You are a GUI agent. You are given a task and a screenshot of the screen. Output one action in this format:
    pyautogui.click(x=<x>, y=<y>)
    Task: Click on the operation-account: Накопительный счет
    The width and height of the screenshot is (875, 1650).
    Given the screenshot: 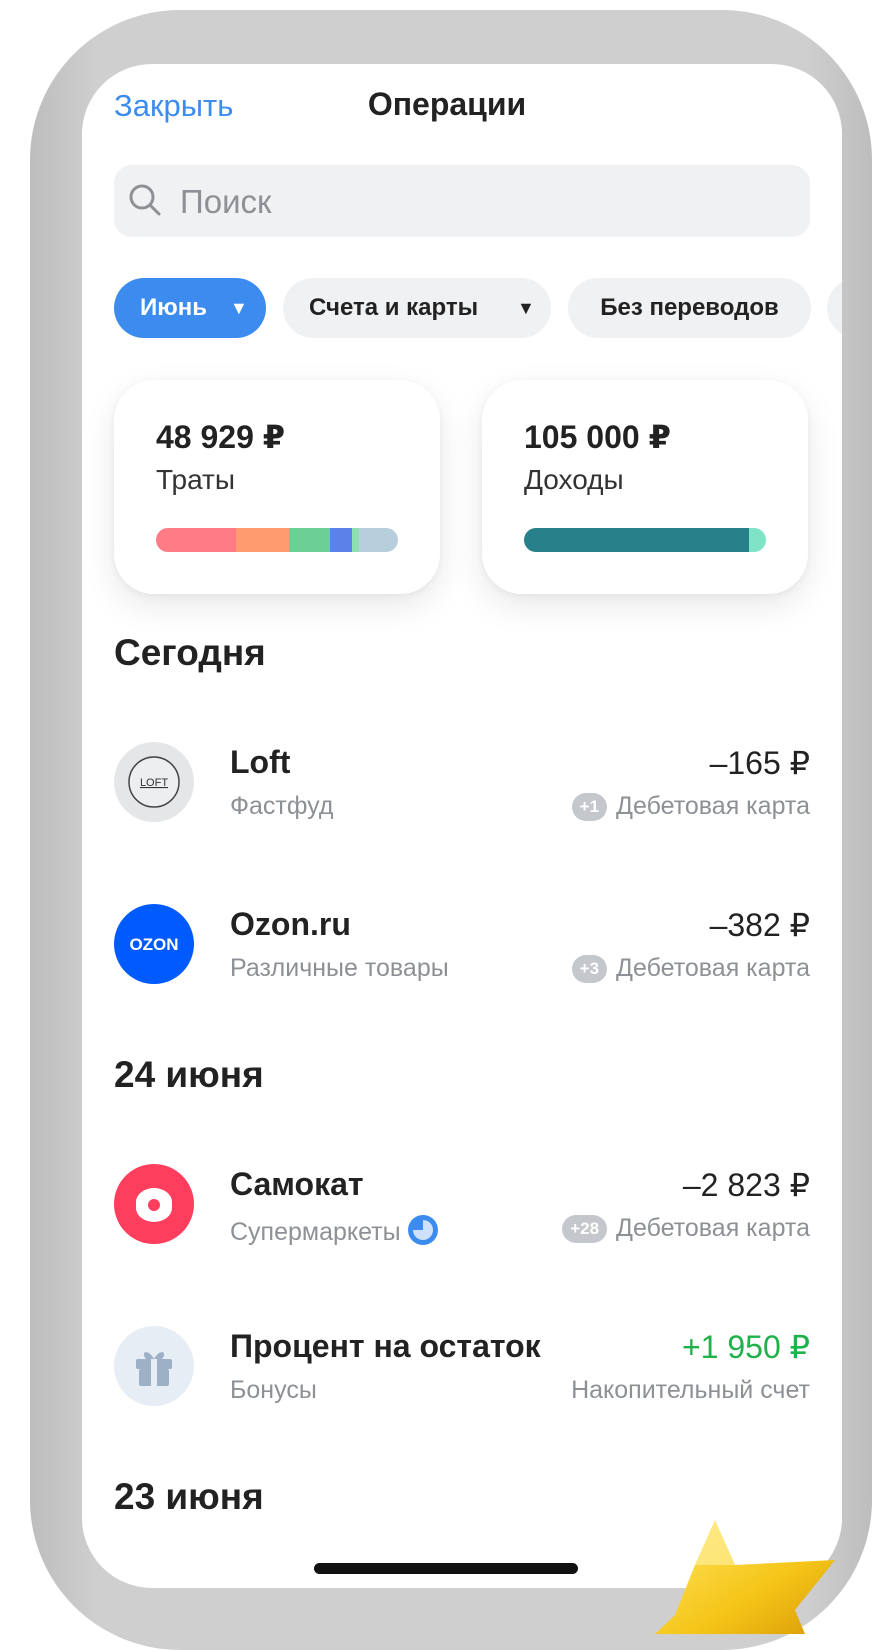 What is the action you would take?
    pyautogui.click(x=690, y=1390)
    